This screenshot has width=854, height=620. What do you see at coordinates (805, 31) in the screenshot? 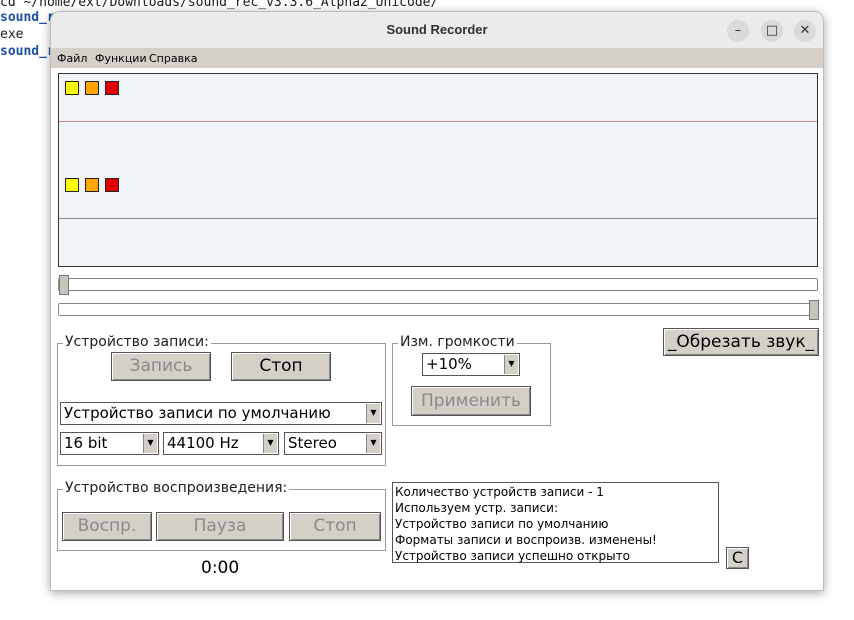
I see `close-button: ✕` at bounding box center [805, 31].